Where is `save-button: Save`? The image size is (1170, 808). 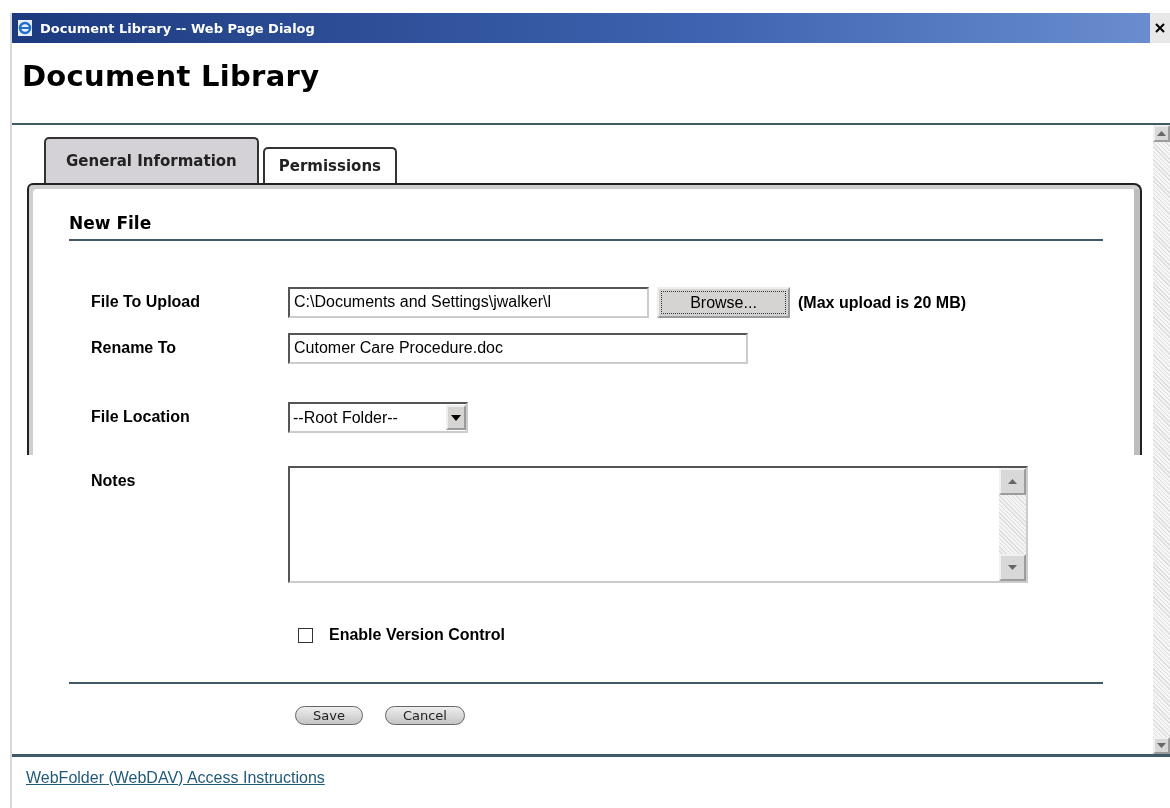 save-button: Save is located at coordinates (329, 715).